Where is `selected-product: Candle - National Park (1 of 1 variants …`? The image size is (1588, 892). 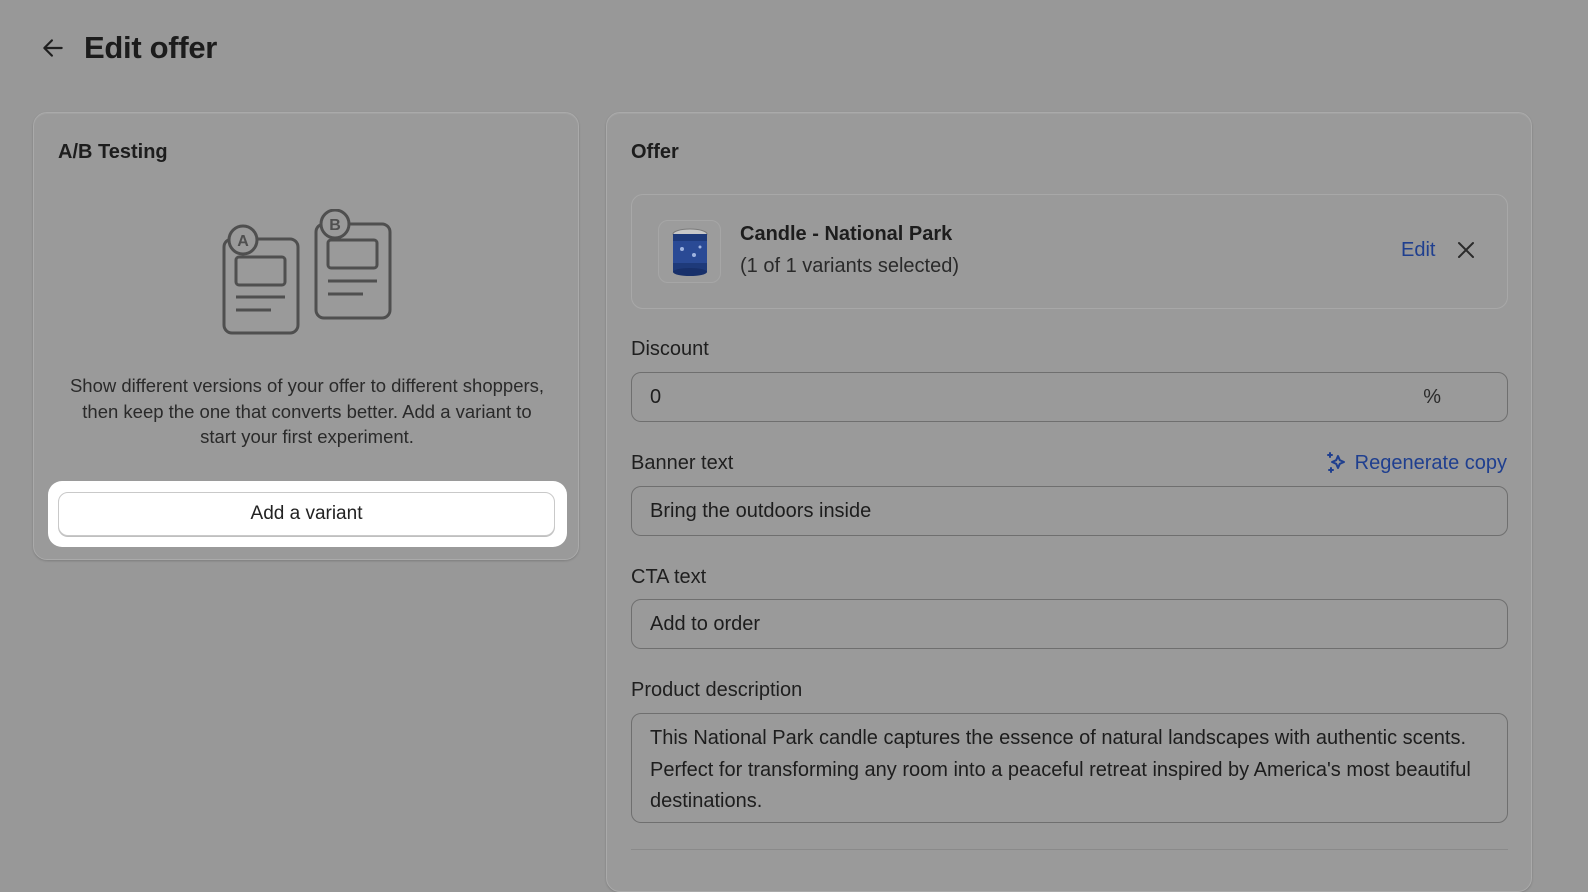 selected-product: Candle - National Park (1 of 1 variants … is located at coordinates (1069, 251).